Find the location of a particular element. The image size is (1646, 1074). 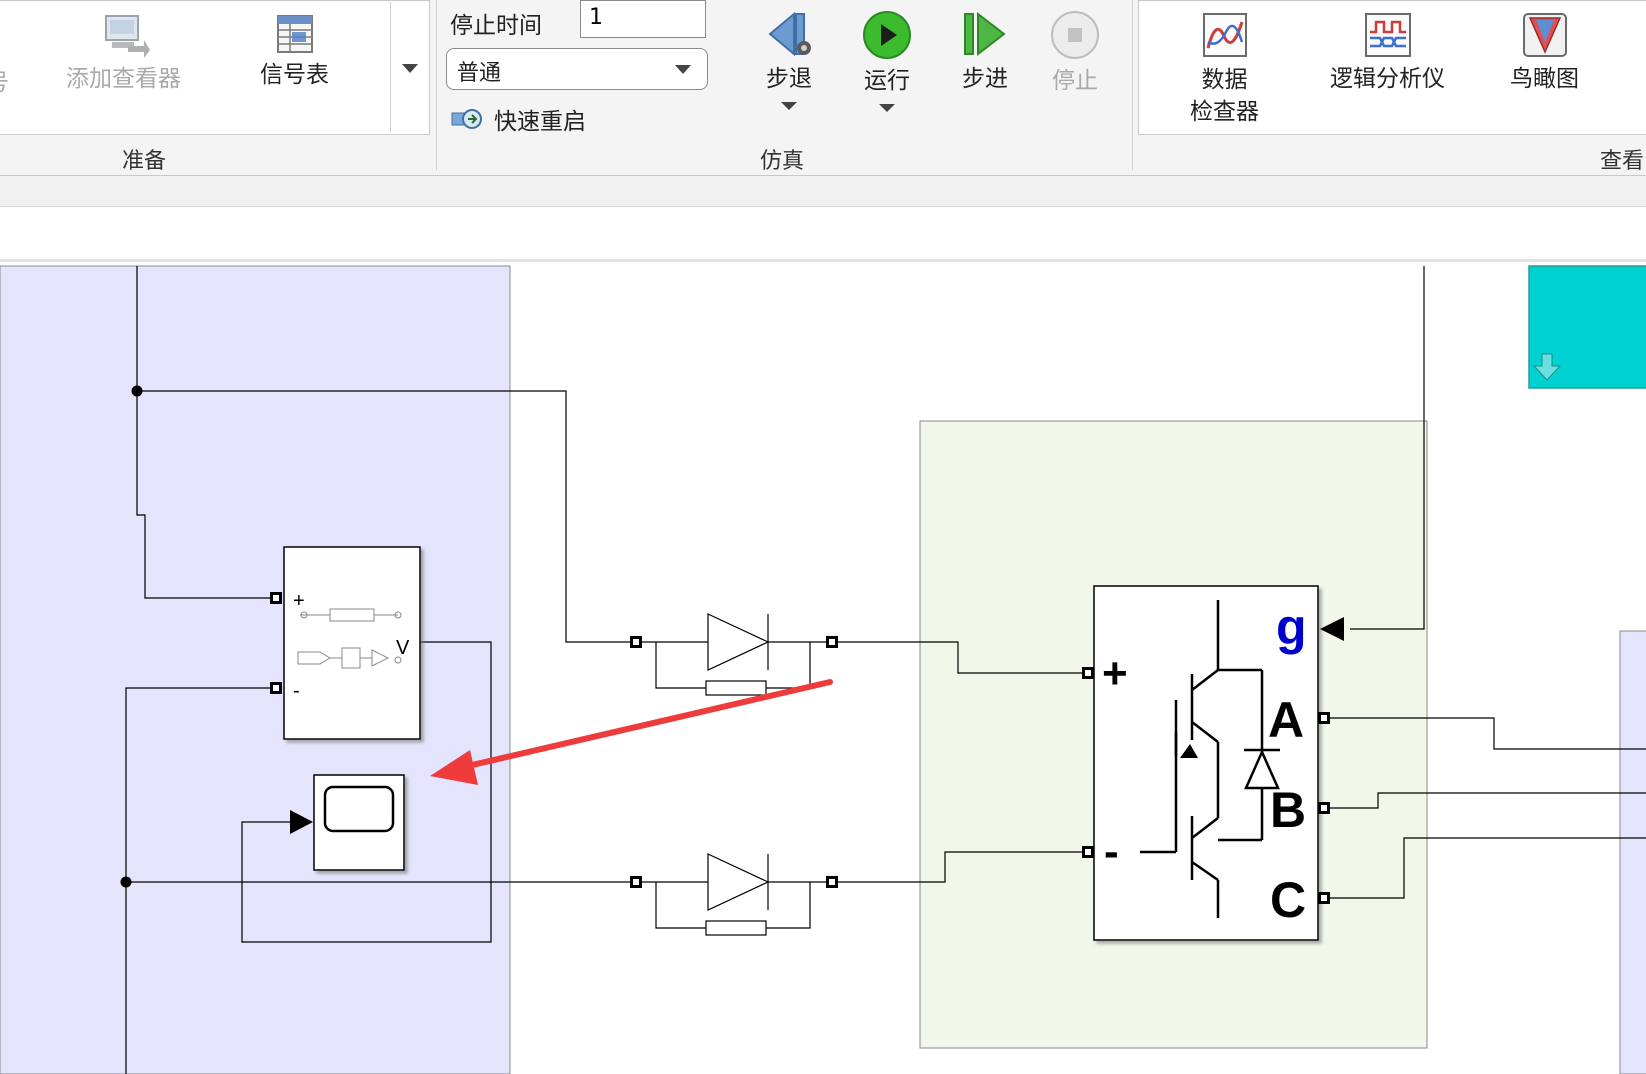

step-forward-label: 步进 is located at coordinates (985, 79).